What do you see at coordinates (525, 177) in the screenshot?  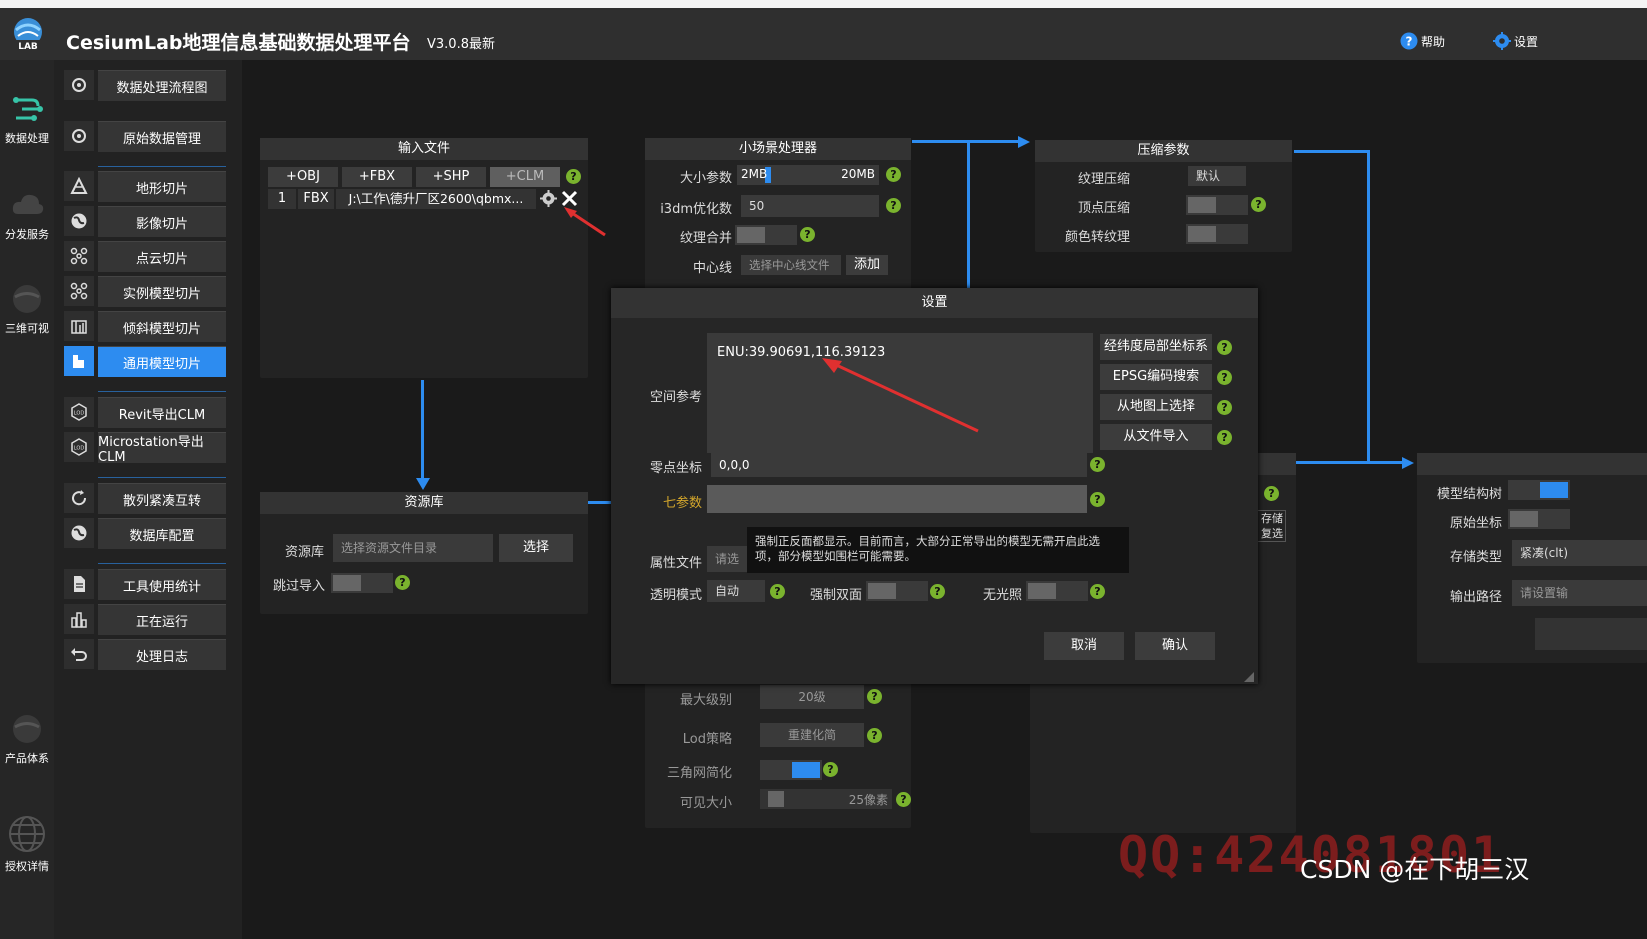 I see `add-clm-button: +CLM` at bounding box center [525, 177].